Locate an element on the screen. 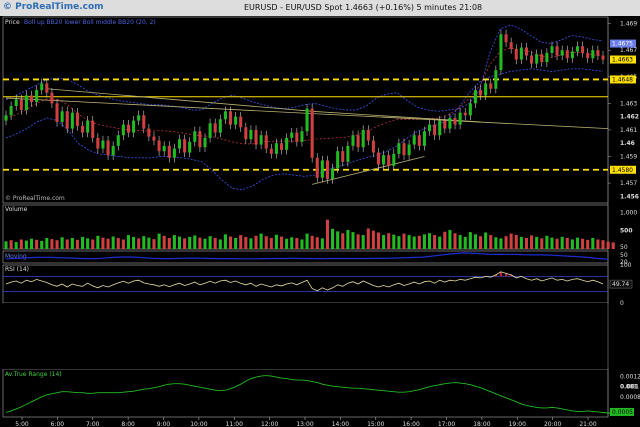  x-tick-label: 8:00 is located at coordinates (128, 424).